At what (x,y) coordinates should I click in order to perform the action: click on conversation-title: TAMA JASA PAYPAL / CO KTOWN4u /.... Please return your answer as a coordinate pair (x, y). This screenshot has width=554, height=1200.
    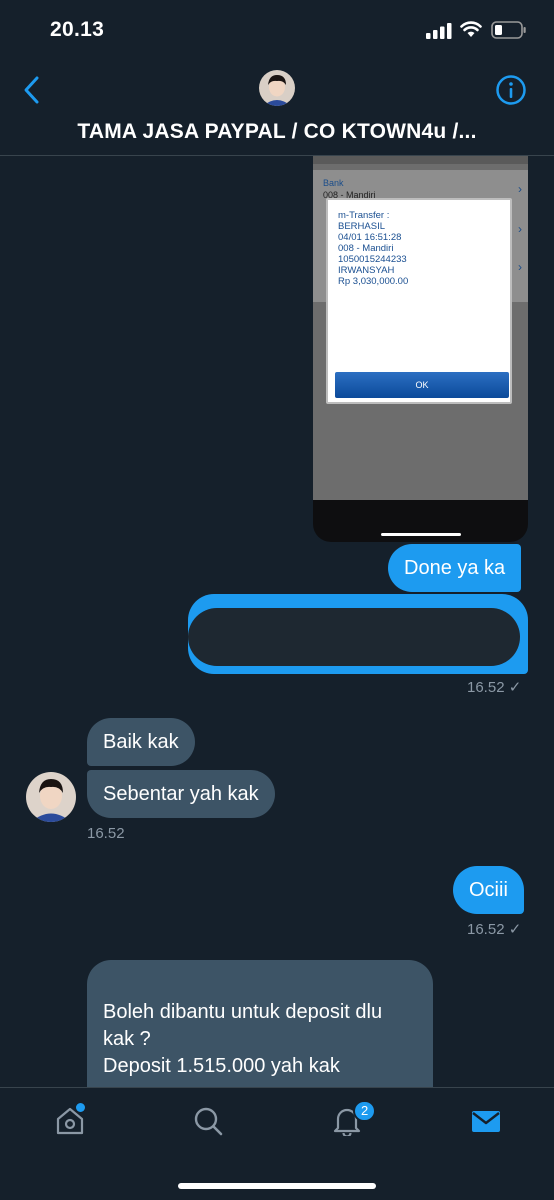
    Looking at the image, I should click on (277, 131).